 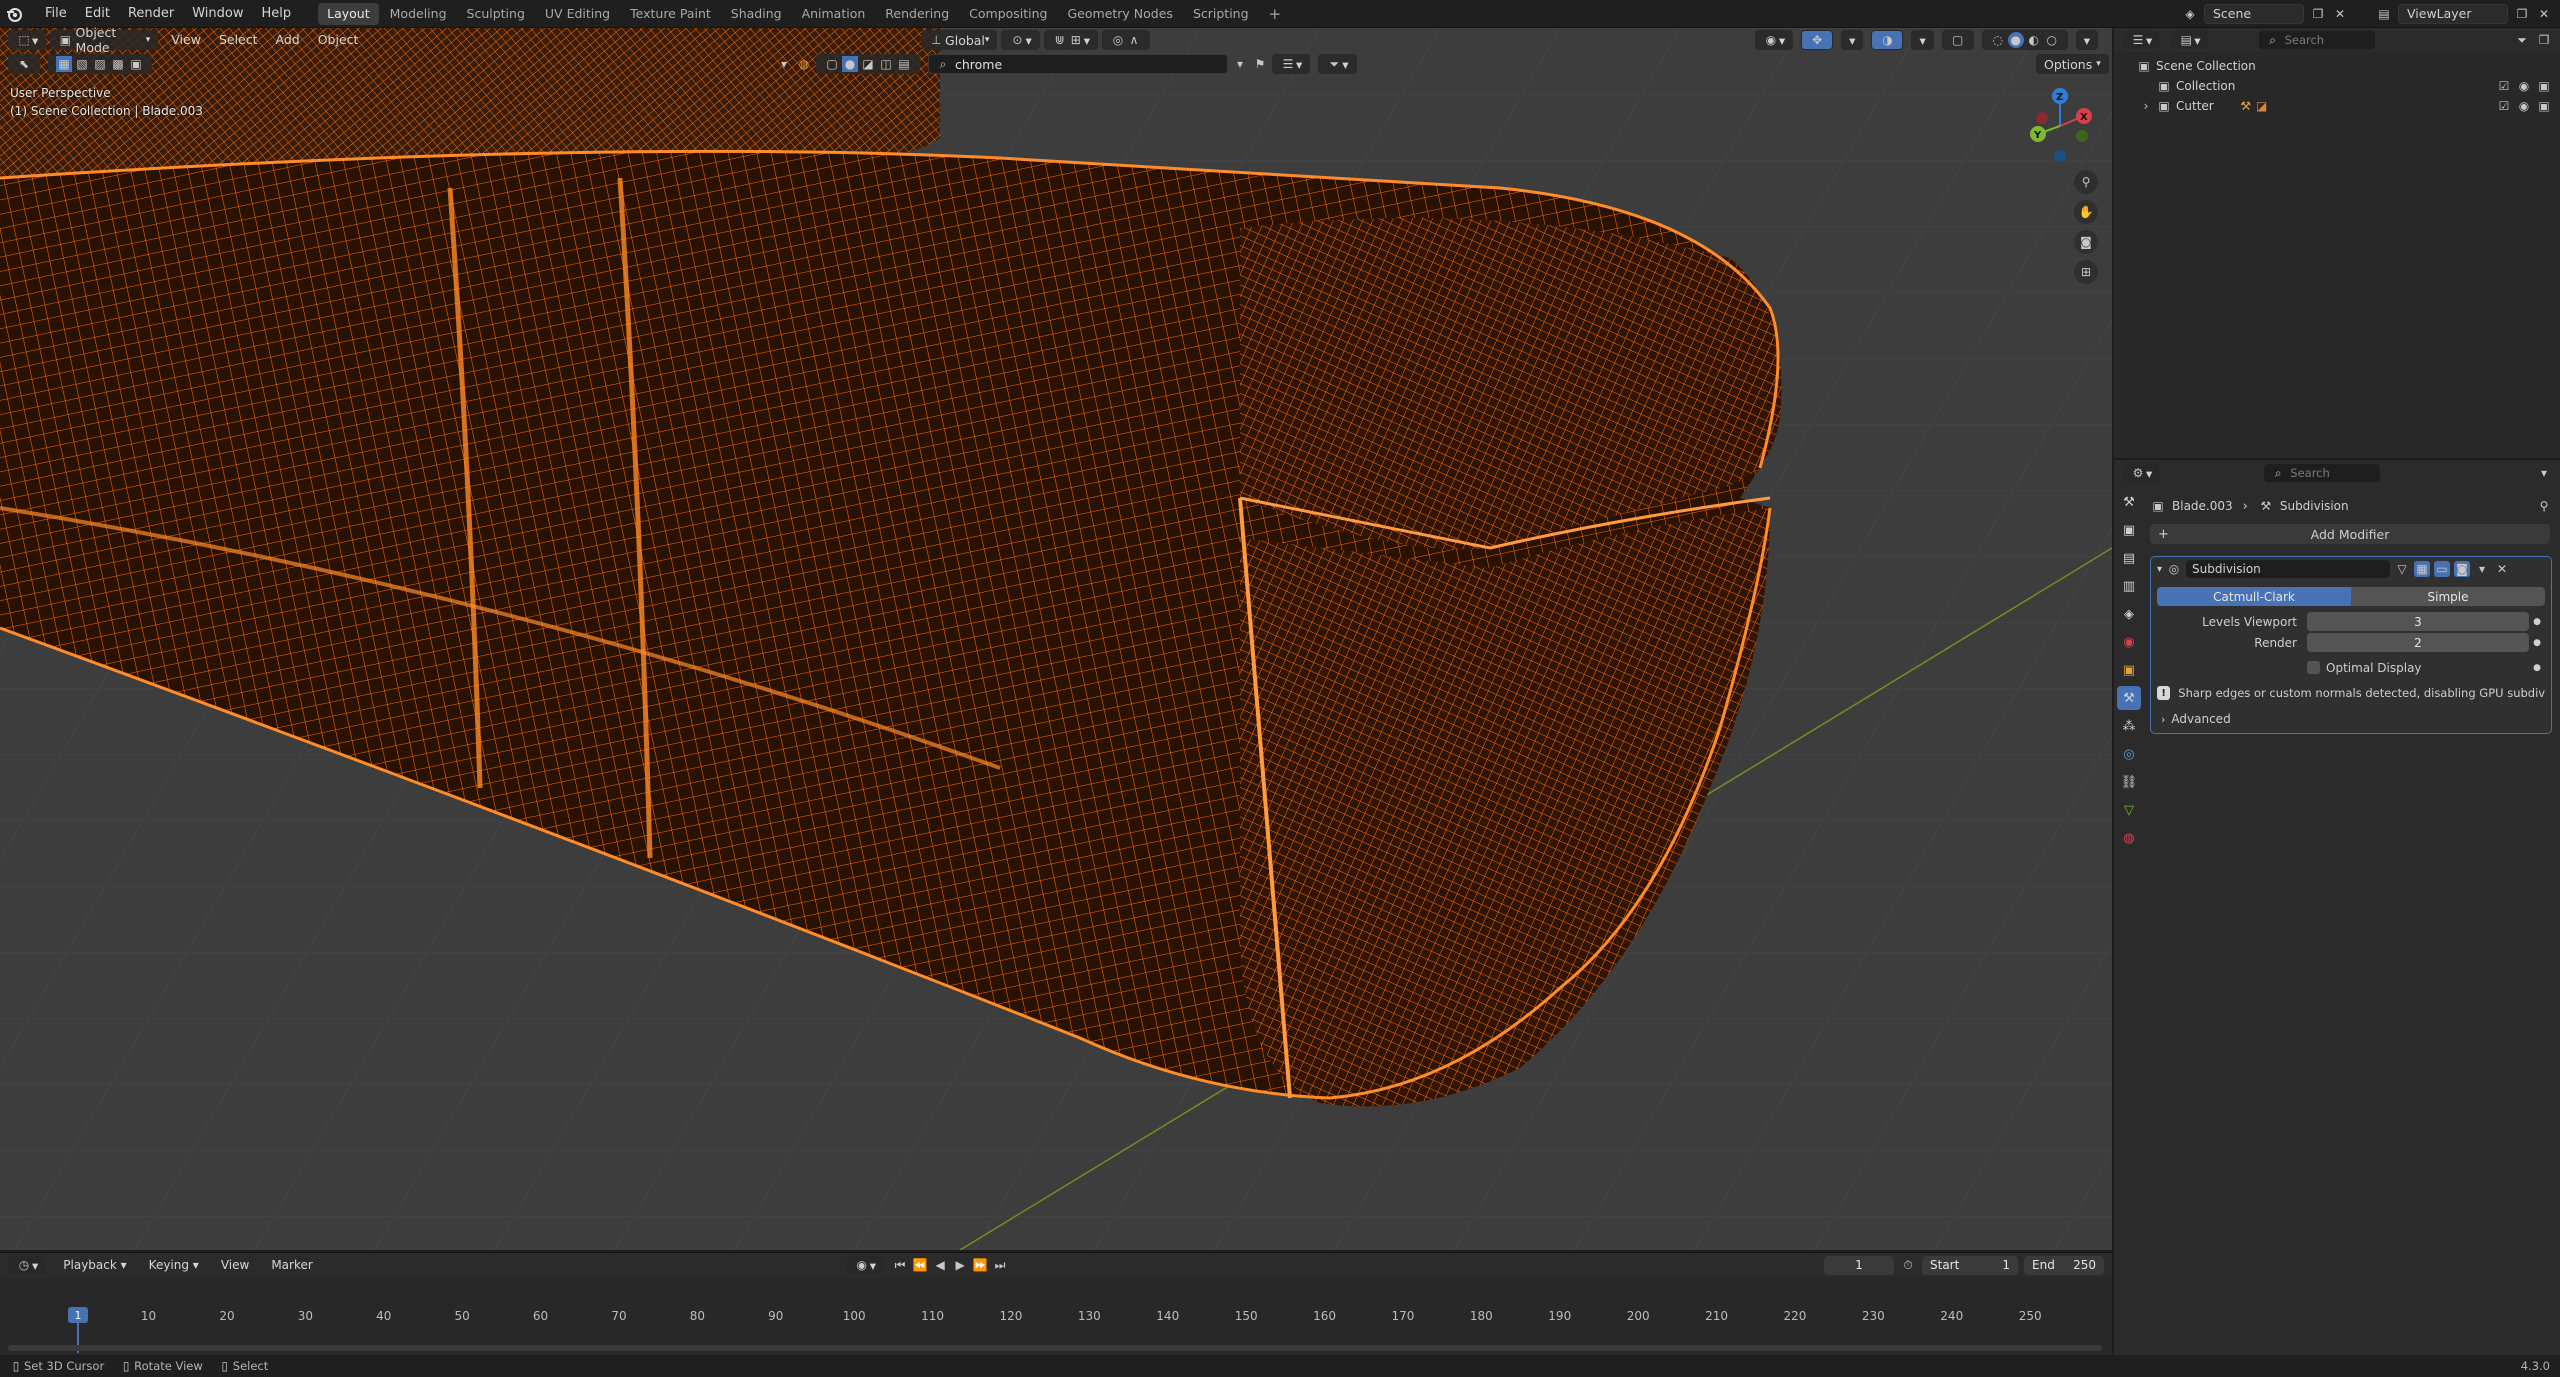 I want to click on timeline-menu-view: View, so click(x=235, y=1265).